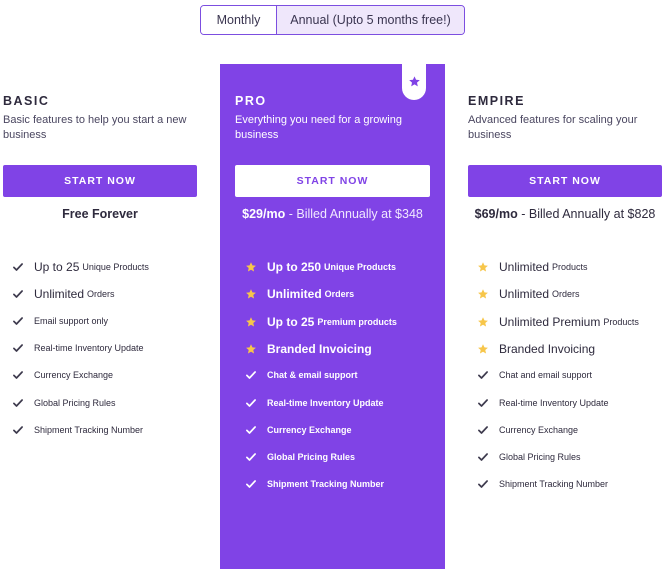 The image size is (664, 571). I want to click on plan-price: $29/mo - Billed Annually at $348, so click(332, 214).